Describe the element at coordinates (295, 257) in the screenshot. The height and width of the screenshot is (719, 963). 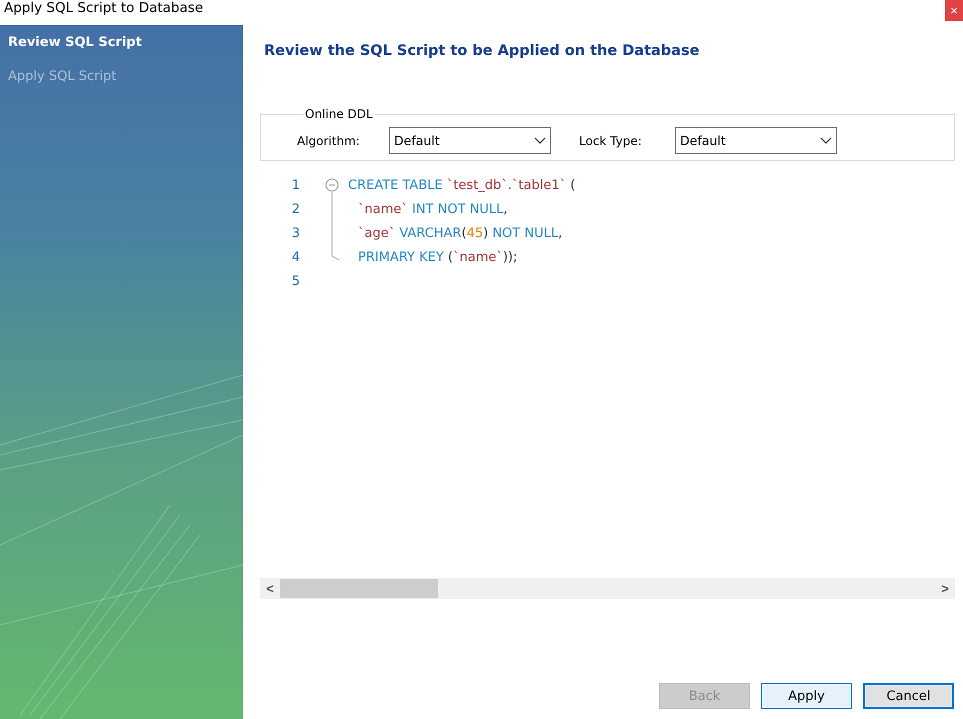
I see `line-number: 4` at that location.